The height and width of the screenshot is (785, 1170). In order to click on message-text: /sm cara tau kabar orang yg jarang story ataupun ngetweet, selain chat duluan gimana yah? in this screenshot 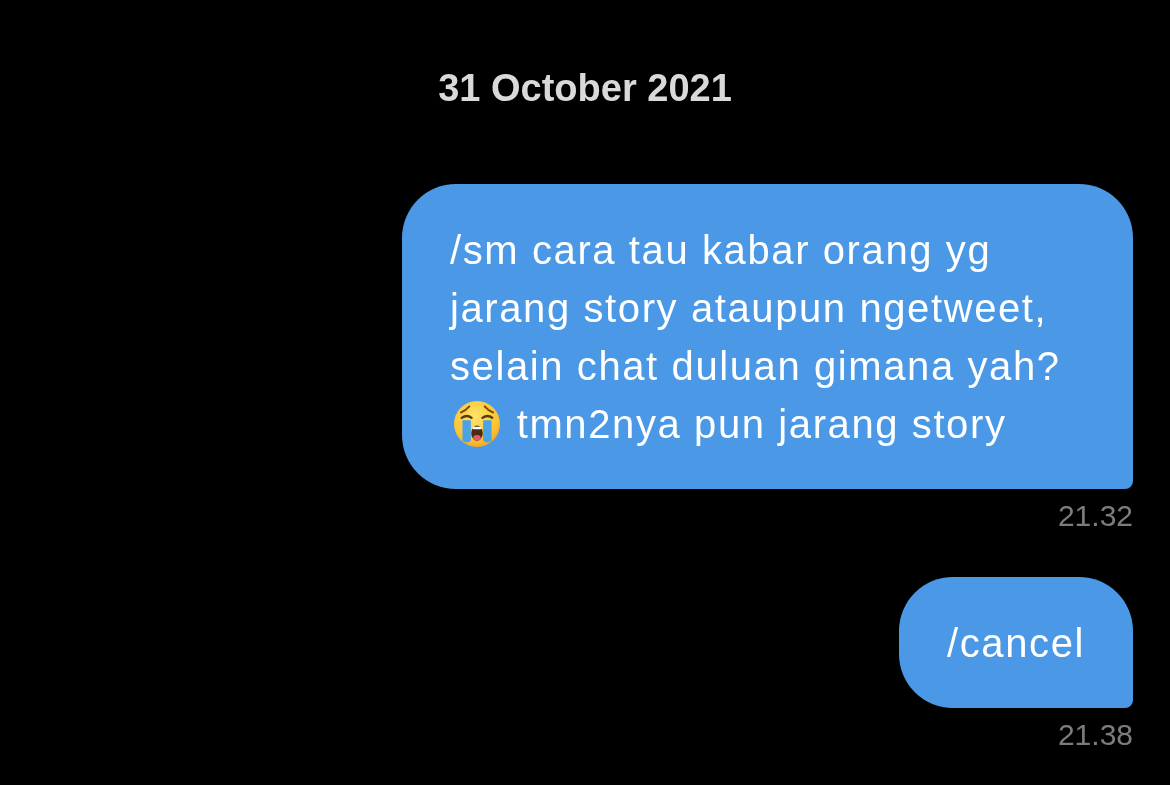, I will do `click(755, 308)`.